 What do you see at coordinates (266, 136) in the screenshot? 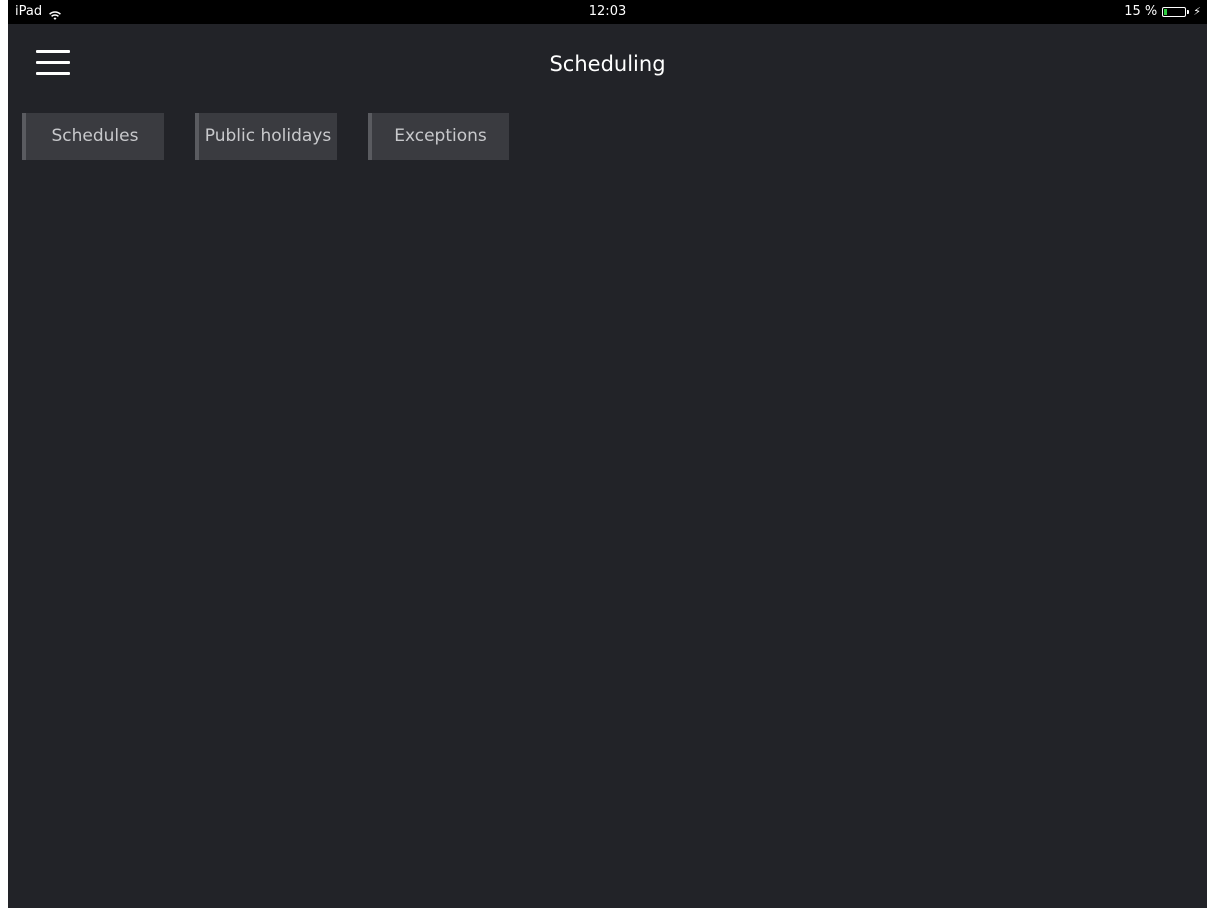
I see `tab-public-holidays: Public holidays` at bounding box center [266, 136].